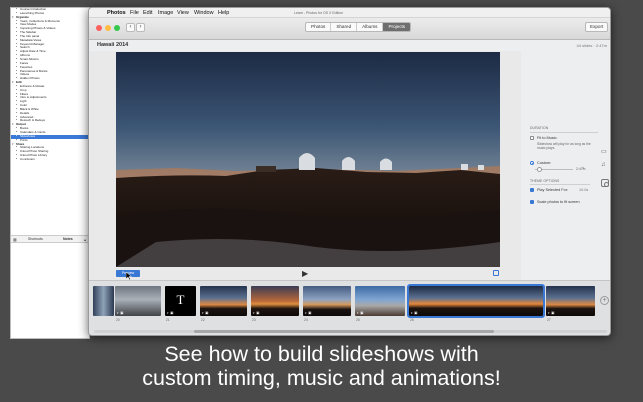 This screenshot has width=643, height=402. Describe the element at coordinates (532, 202) in the screenshot. I see `scale-photos-checkbox` at that location.